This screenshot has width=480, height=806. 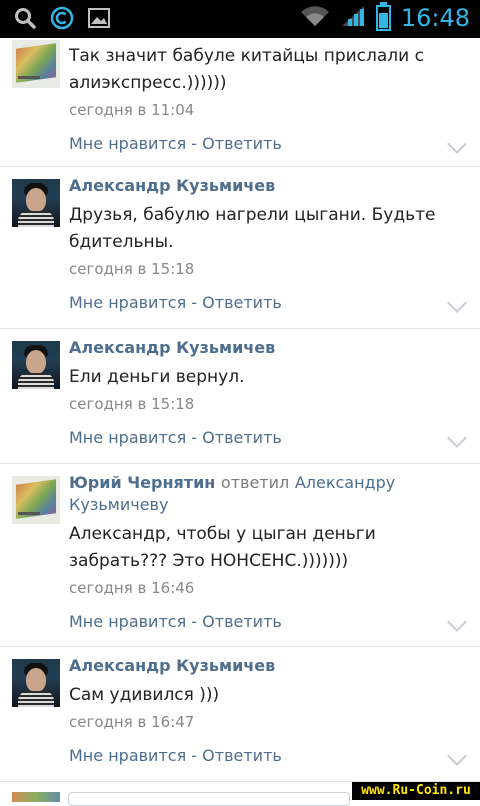 What do you see at coordinates (142, 482) in the screenshot?
I see `author-name: Юрий Чернятин` at bounding box center [142, 482].